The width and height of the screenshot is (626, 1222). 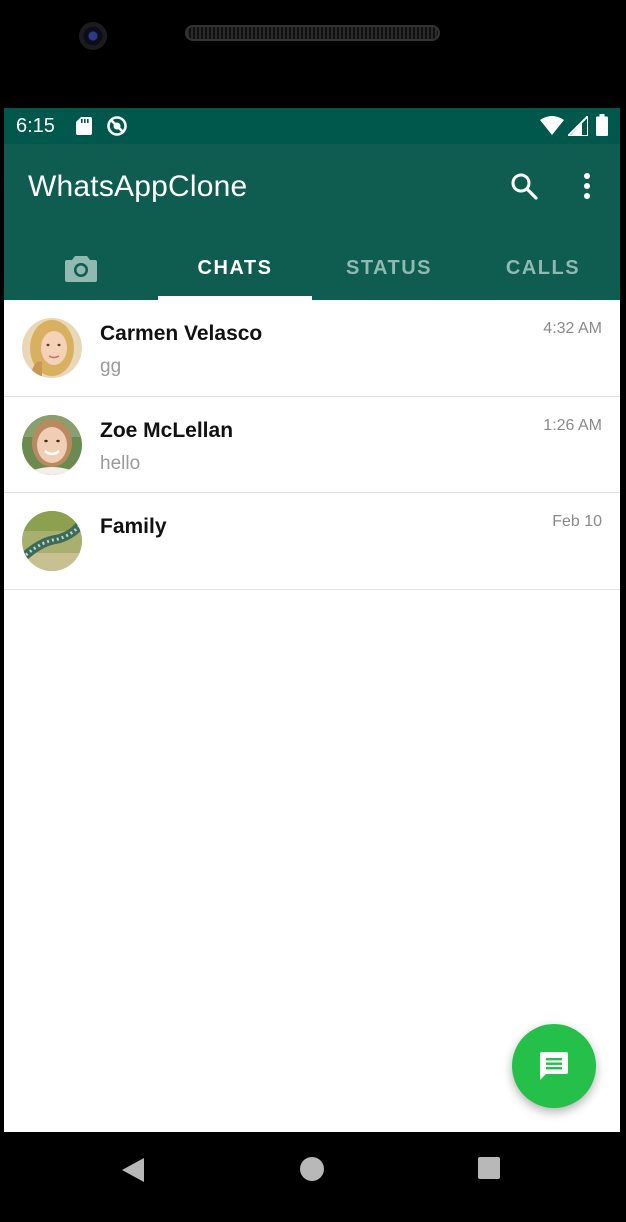 I want to click on avatar-photo-smiling-woman, so click(x=52, y=444).